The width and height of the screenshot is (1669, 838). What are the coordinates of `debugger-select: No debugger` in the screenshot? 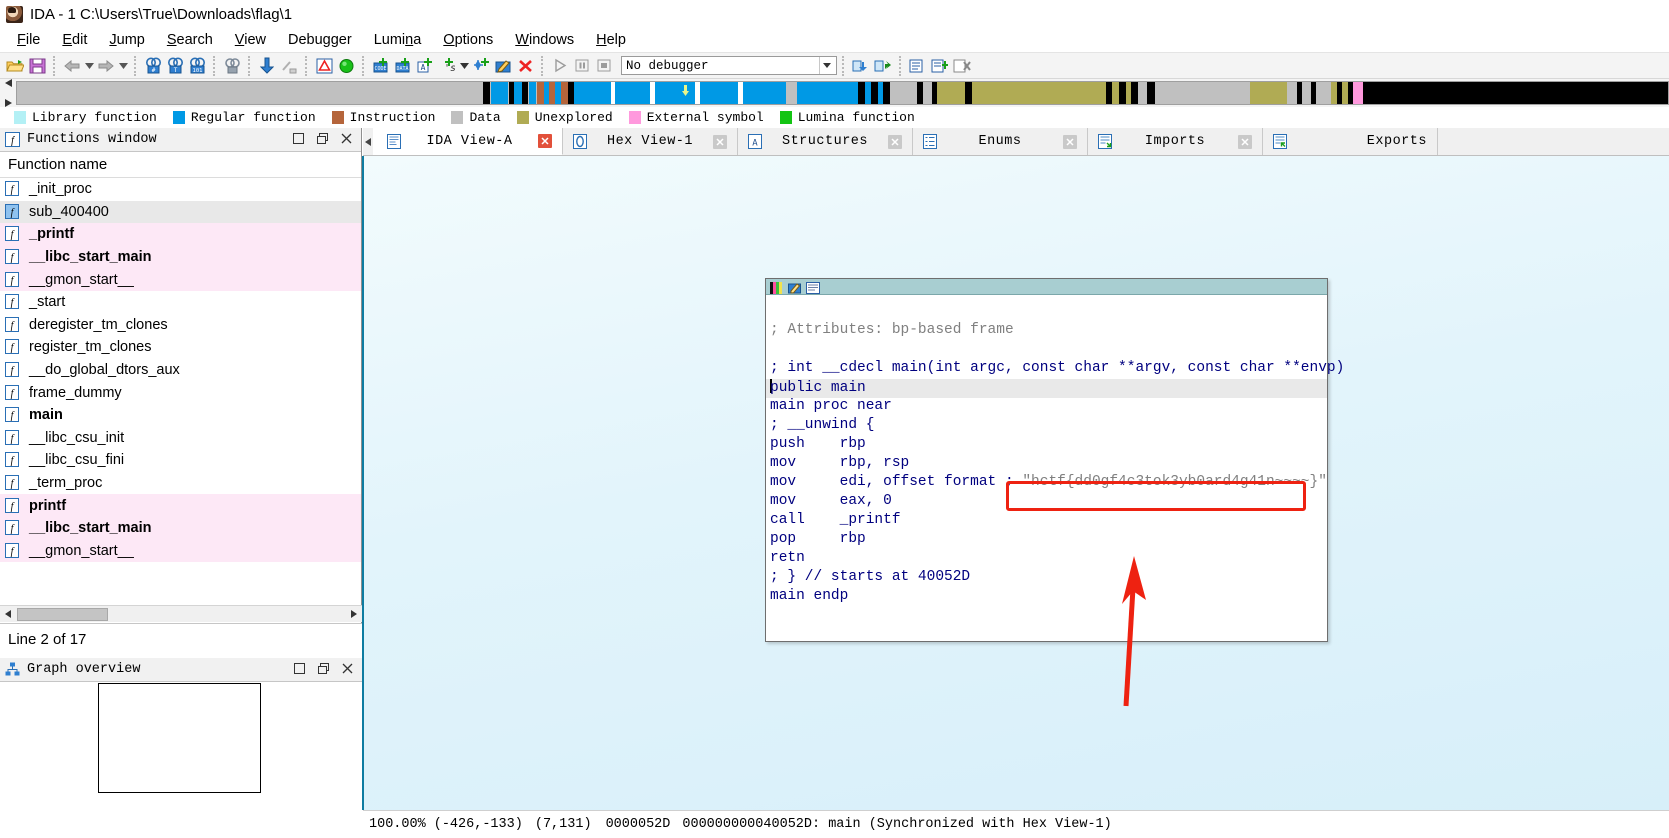 It's located at (729, 65).